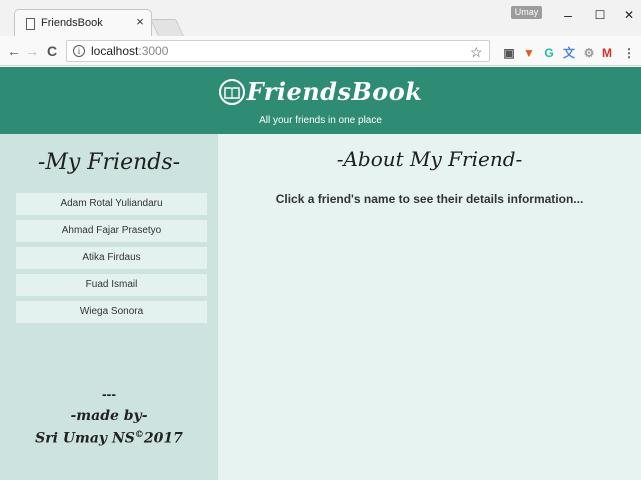 The image size is (641, 480). Describe the element at coordinates (231, 91) in the screenshot. I see `book-icon` at that location.